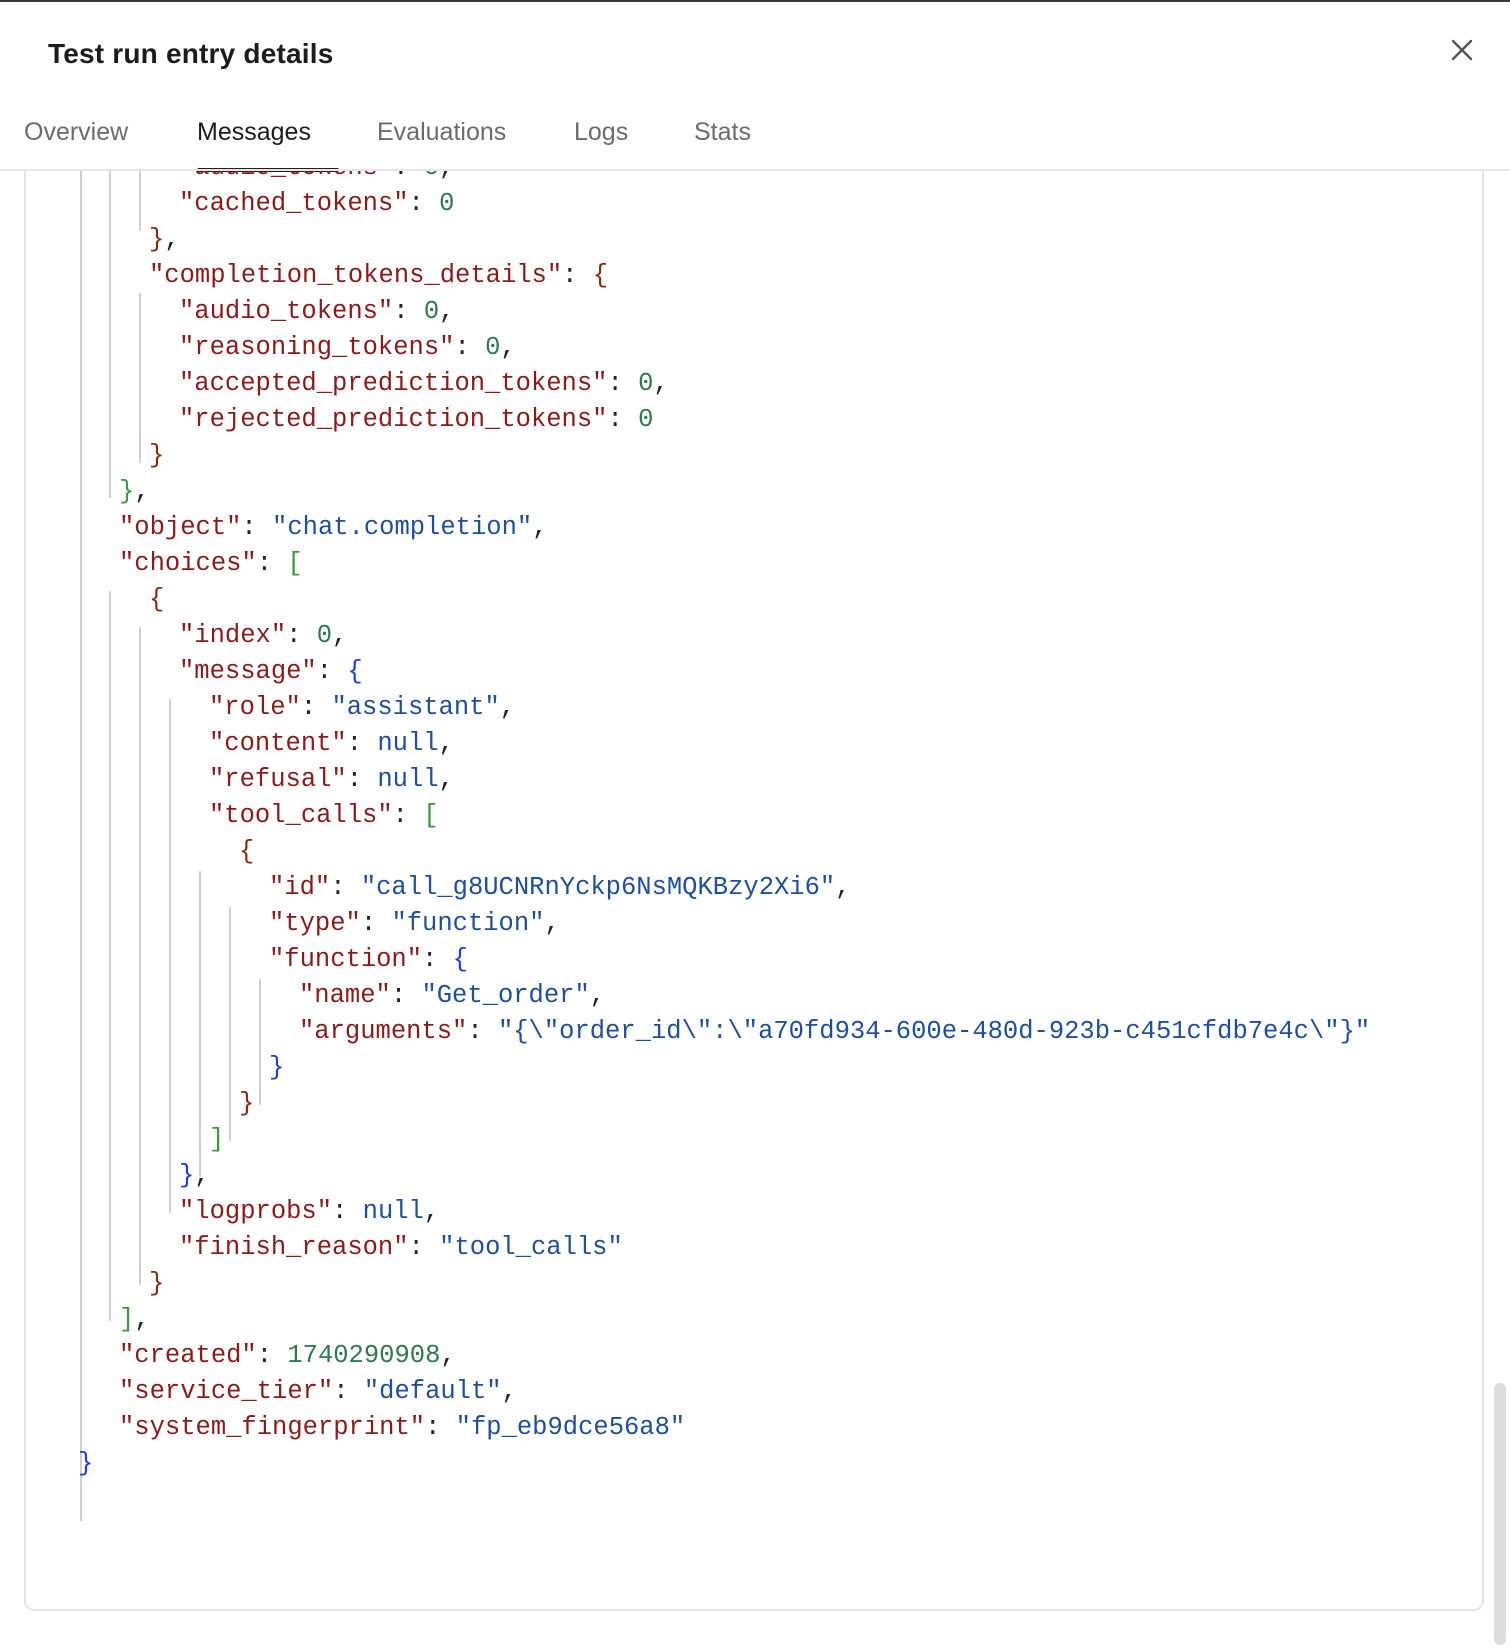 This screenshot has width=1510, height=1650. What do you see at coordinates (755, 139) in the screenshot?
I see `tab-bar: Overview Messages Evaluations Logs Stats` at bounding box center [755, 139].